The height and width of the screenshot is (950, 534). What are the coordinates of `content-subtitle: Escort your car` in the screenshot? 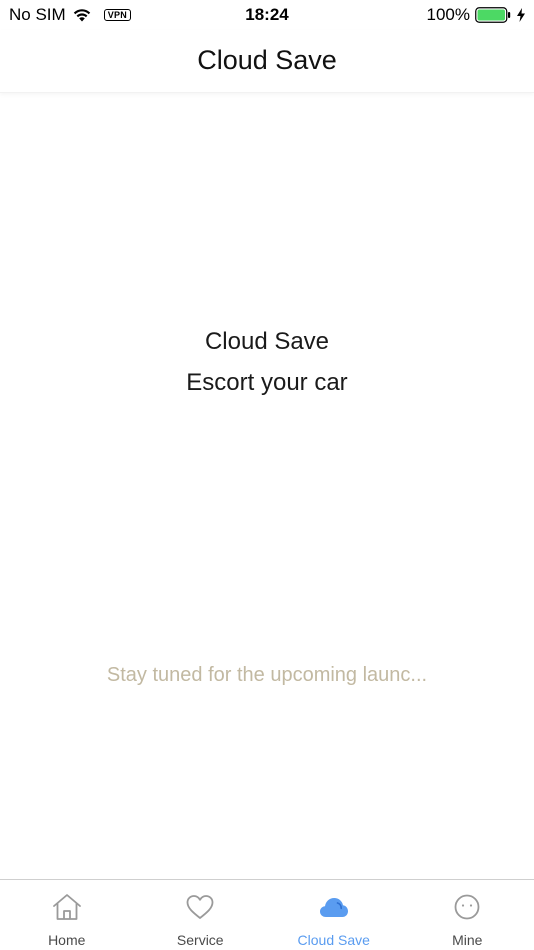 It's located at (267, 382).